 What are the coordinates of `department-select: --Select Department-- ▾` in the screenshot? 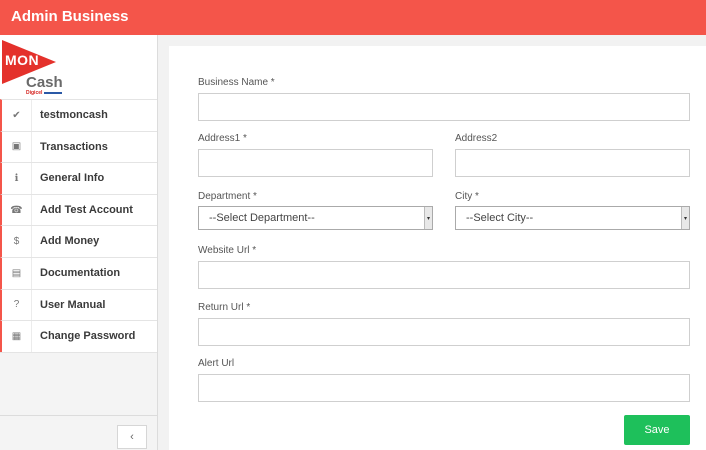 It's located at (315, 218).